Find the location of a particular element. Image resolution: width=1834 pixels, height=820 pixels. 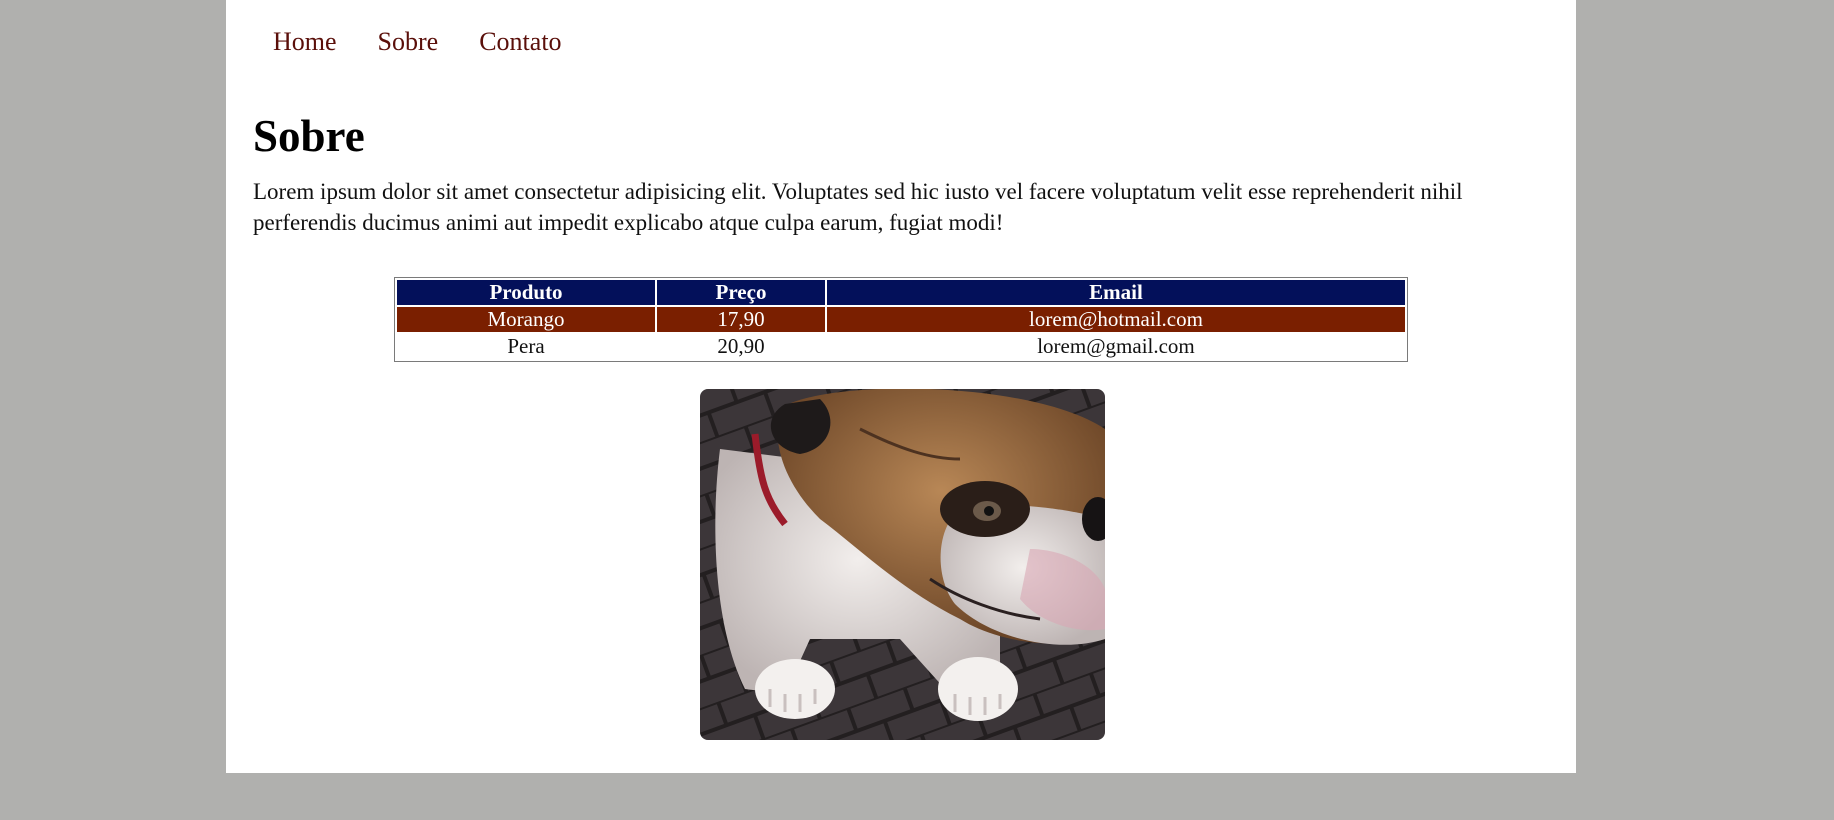

column-header-produto: Produto is located at coordinates (526, 292).